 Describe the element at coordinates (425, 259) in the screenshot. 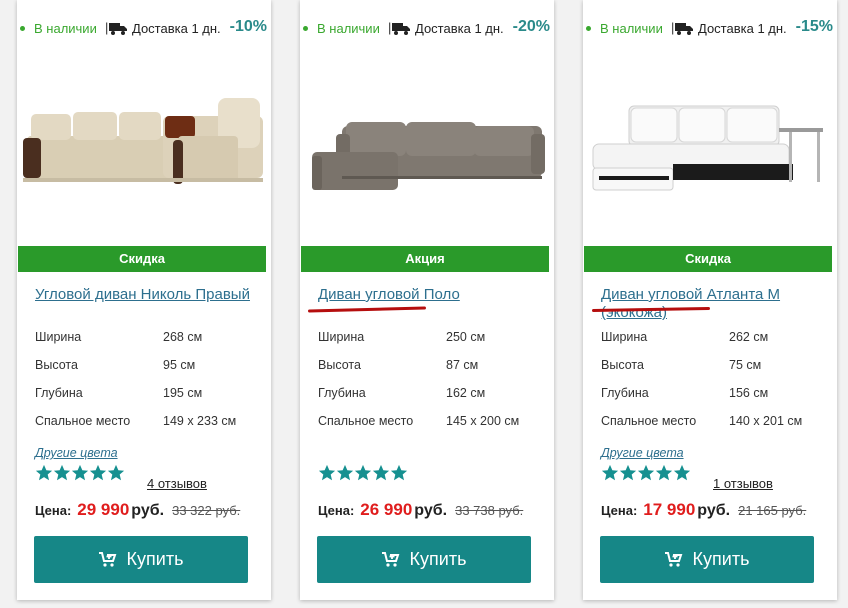

I see `promo-badge: Акция` at that location.